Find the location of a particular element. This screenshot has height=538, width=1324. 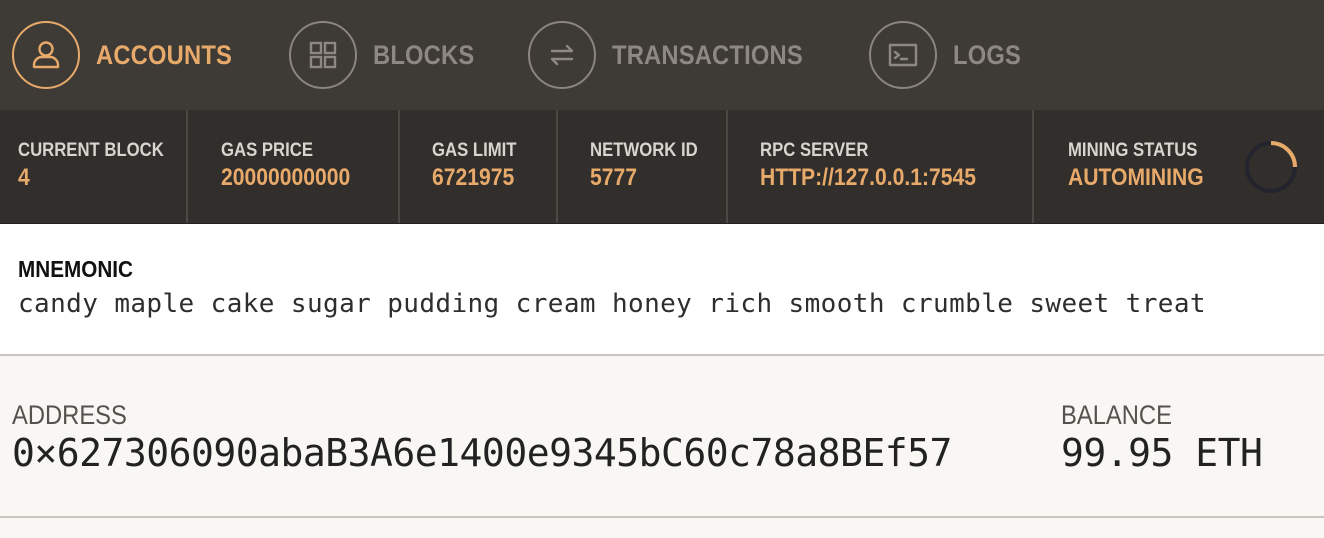

stat-mining-status: MINING STATUS AUTOMINING is located at coordinates (1179, 166).